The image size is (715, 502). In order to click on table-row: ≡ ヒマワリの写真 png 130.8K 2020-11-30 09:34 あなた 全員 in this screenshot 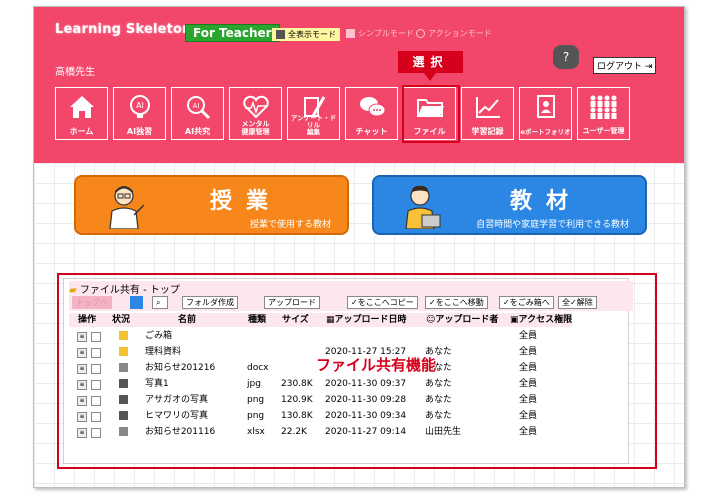, I will do `click(309, 416)`.